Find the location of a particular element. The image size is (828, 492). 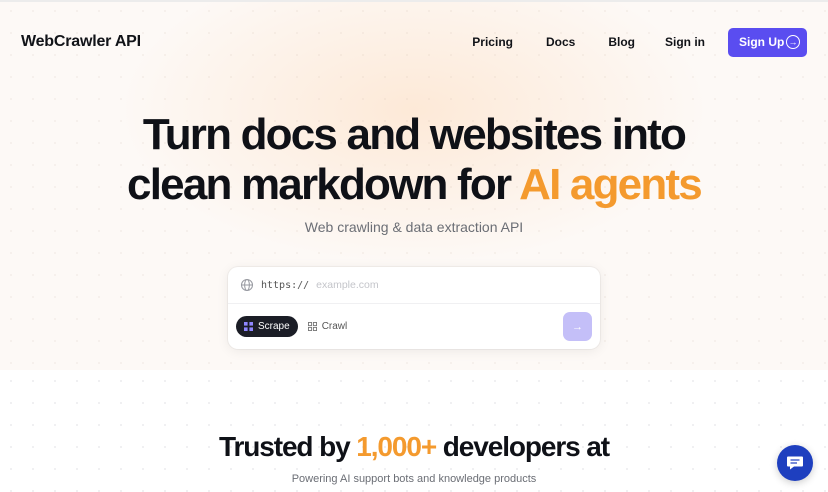

nav-docs-link: Docs is located at coordinates (560, 42).